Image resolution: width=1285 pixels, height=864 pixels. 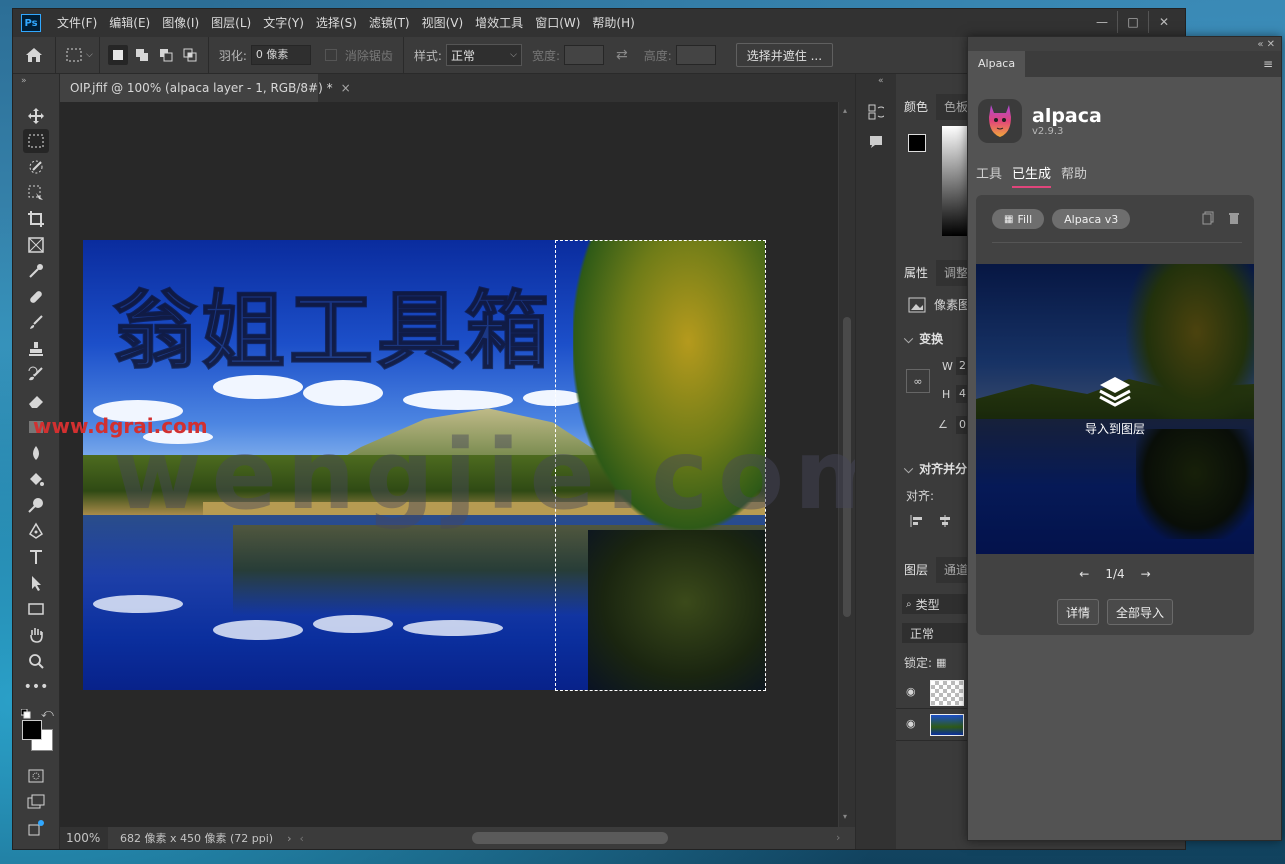 I want to click on trash-icon, so click(x=1234, y=219).